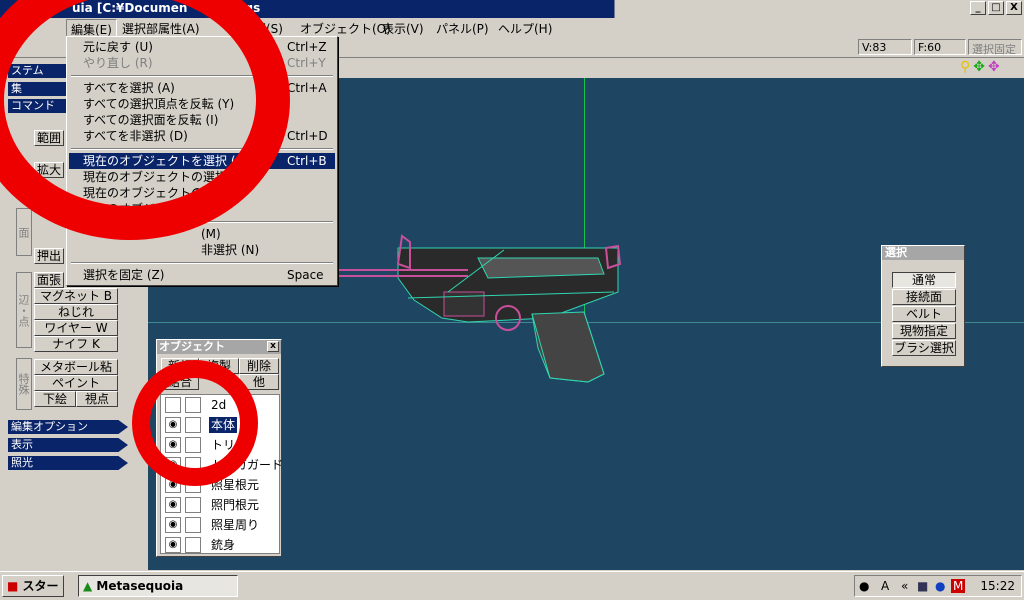  I want to click on viewpoint-button: 視点, so click(97, 399).